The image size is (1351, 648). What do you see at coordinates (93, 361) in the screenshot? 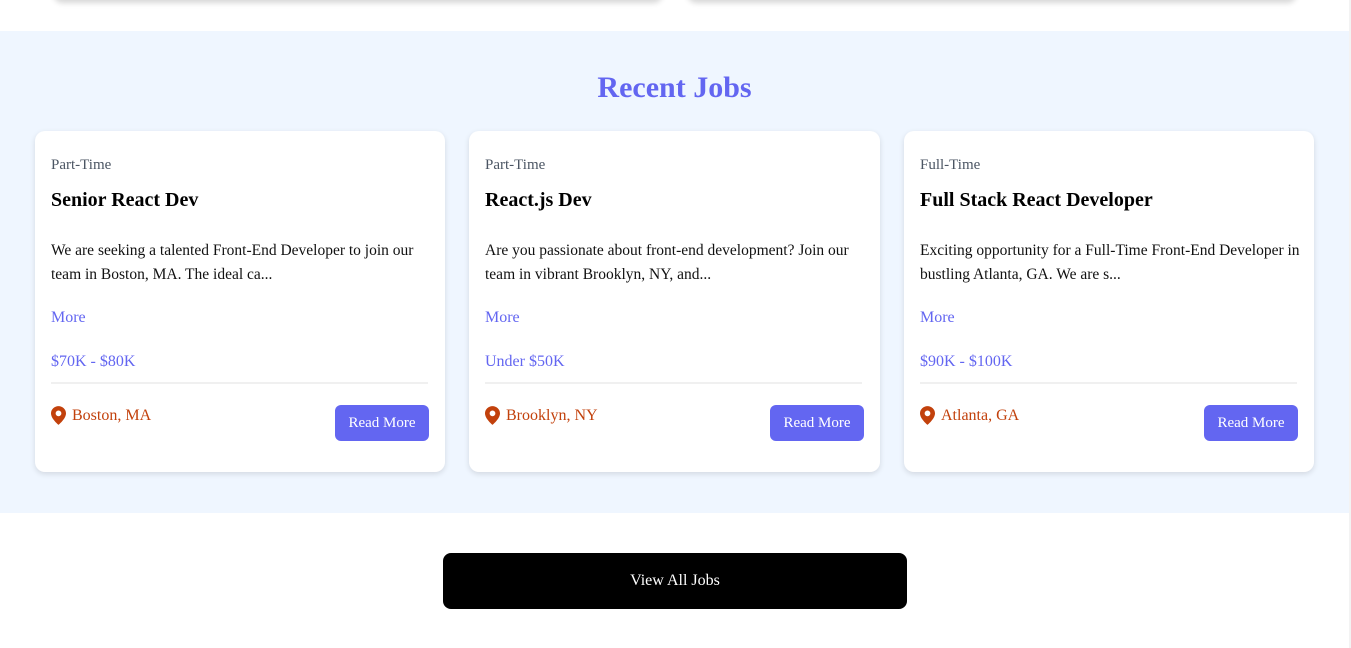
I see `job-salary: $70K - $80K` at bounding box center [93, 361].